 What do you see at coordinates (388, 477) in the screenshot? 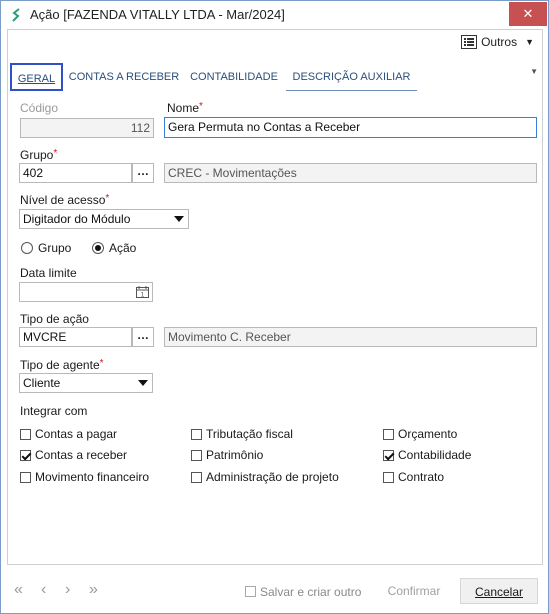
I see `checkbox-contrato` at bounding box center [388, 477].